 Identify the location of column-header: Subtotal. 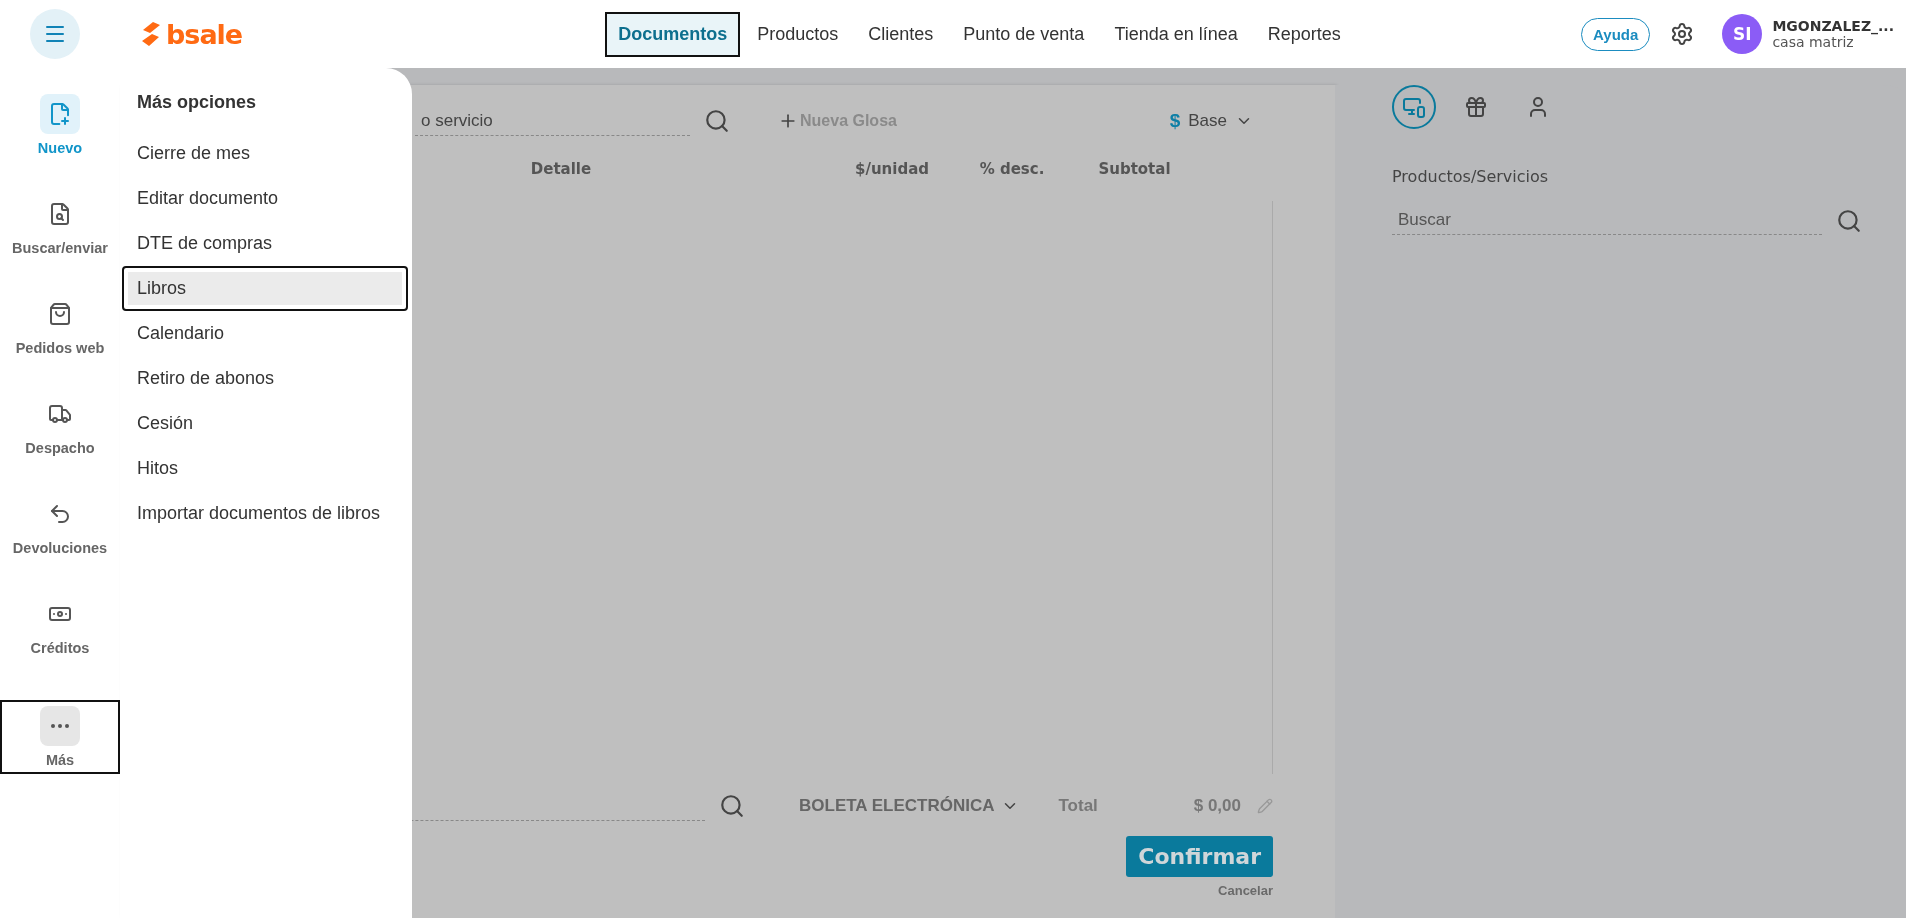
(1134, 169).